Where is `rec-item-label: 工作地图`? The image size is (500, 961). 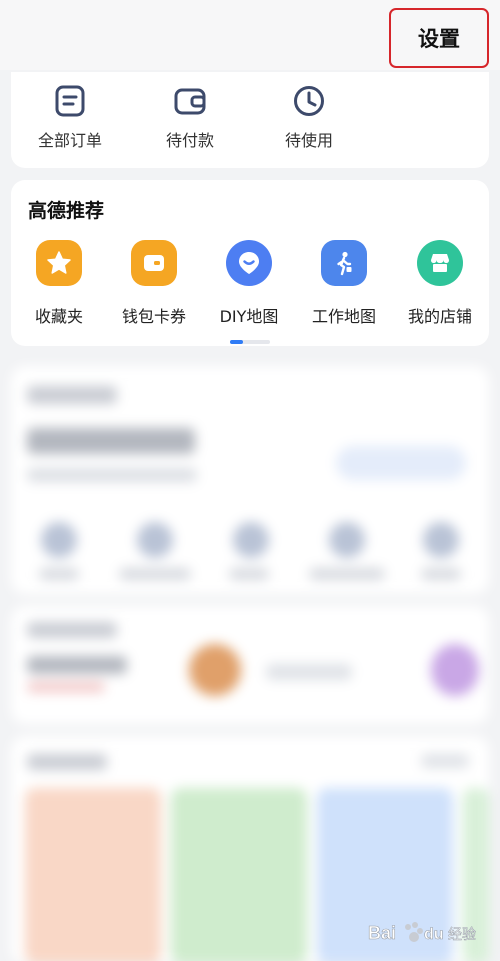
rec-item-label: 工作地图 is located at coordinates (343, 316).